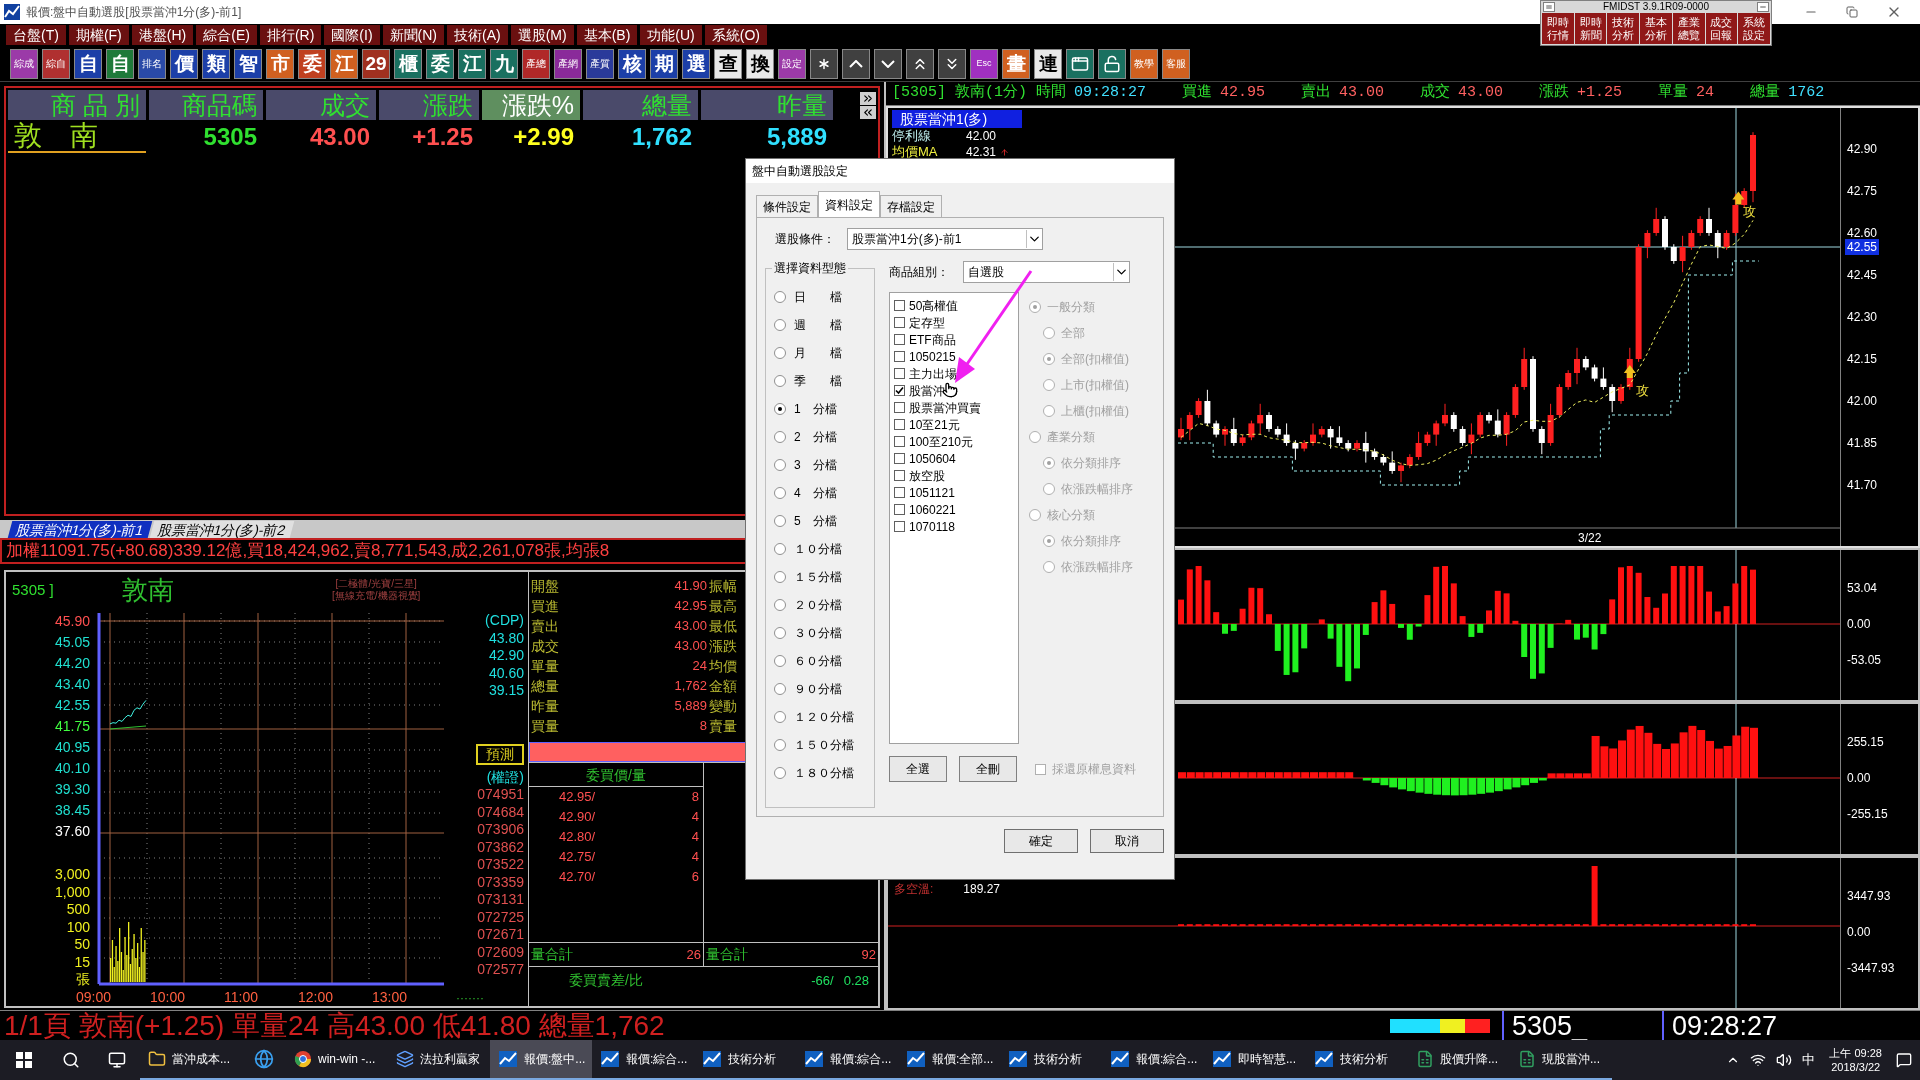 This screenshot has width=1920, height=1080. I want to click on tab: 股票當沖1分(多)-前1, so click(79, 529).